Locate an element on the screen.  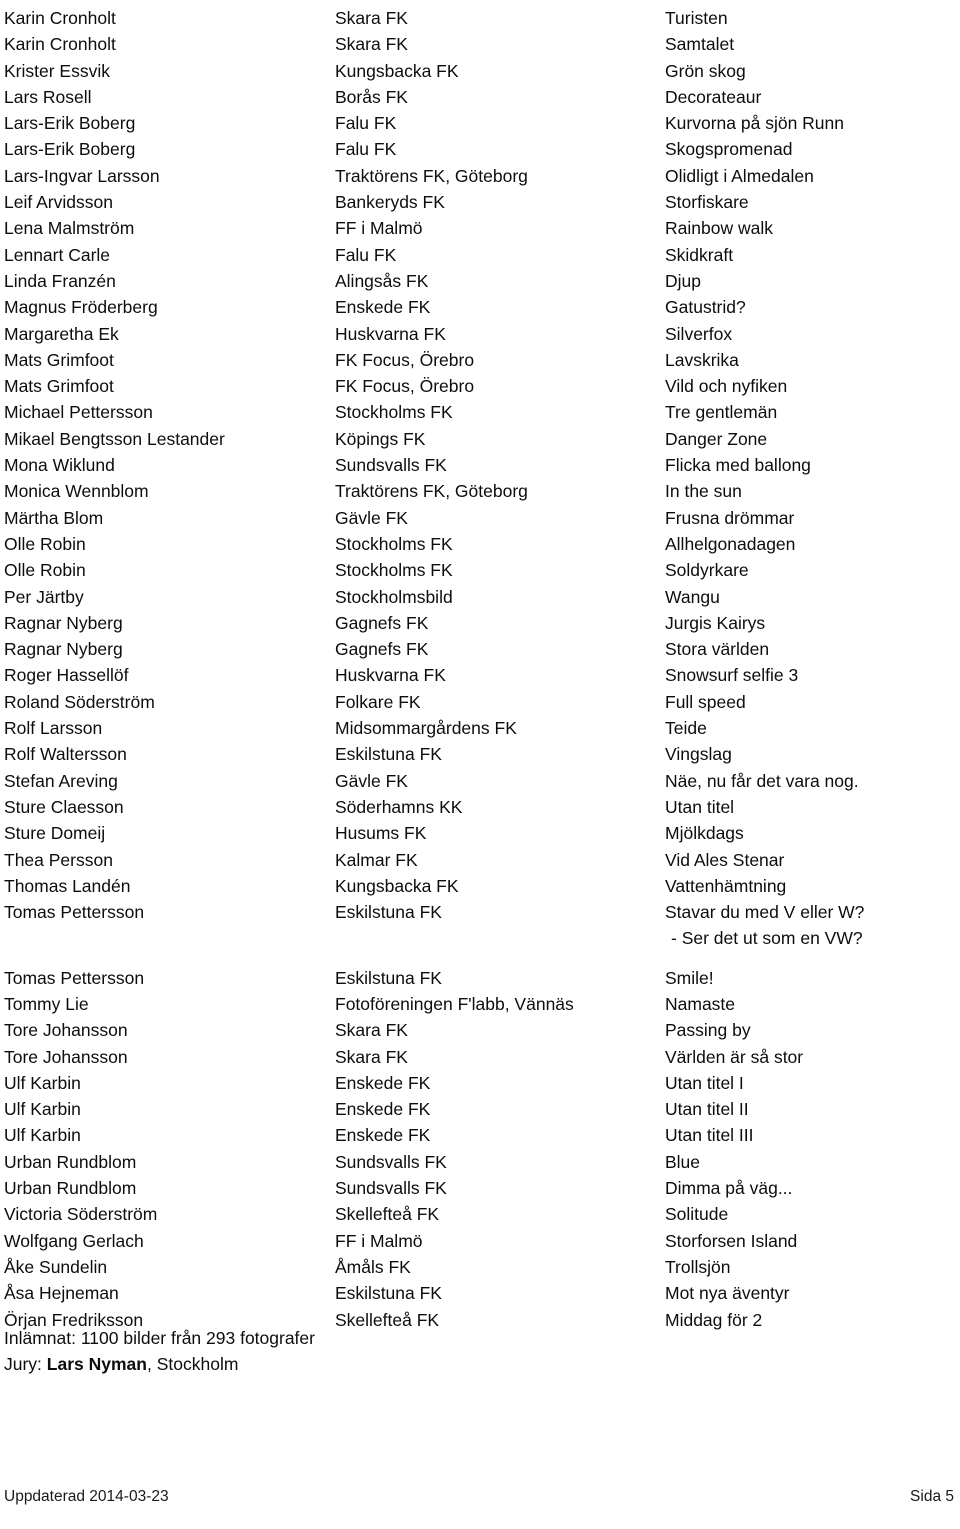
cell-club: FK Focus, Örebro is located at coordinates (405, 359).